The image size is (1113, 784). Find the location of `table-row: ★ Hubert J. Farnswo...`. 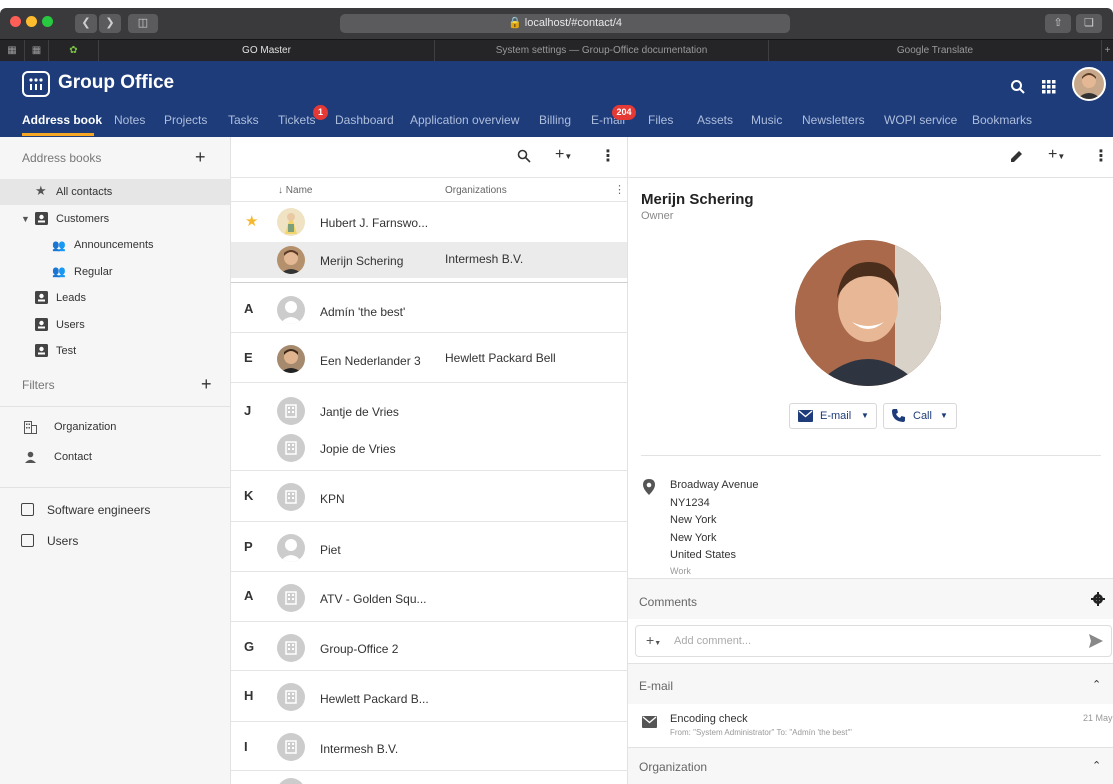

table-row: ★ Hubert J. Farnswo... is located at coordinates (429, 222).